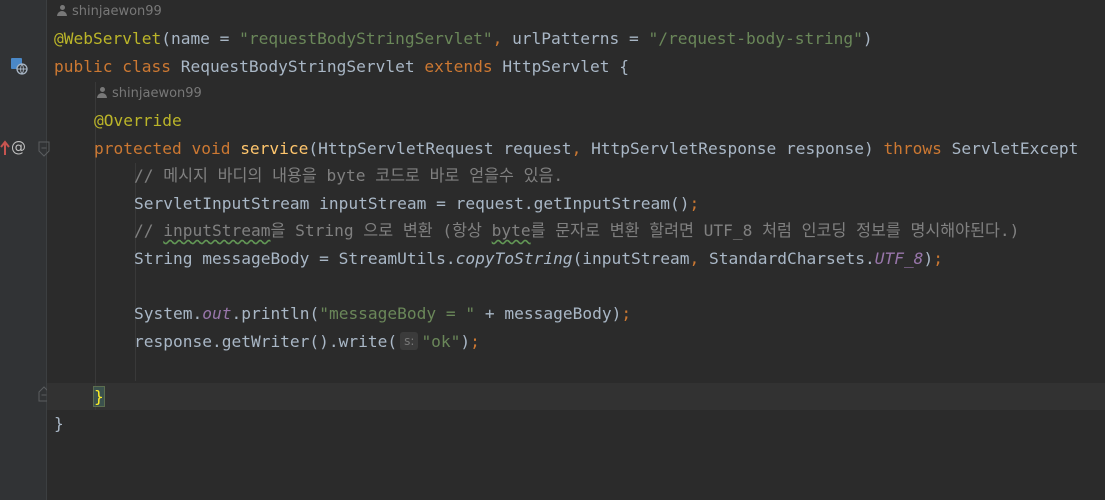 The height and width of the screenshot is (500, 1105). I want to click on editor-gutter: @, so click(25, 250).